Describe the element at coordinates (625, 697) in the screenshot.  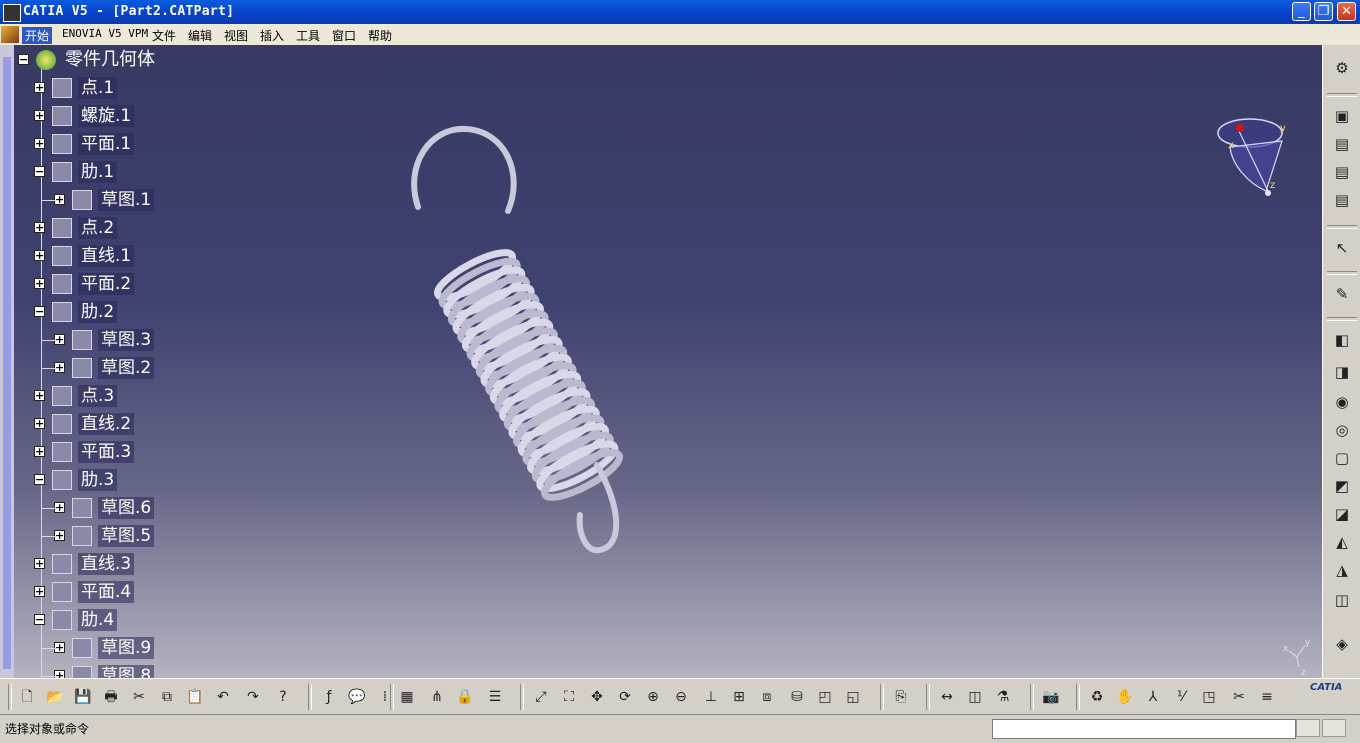
I see `rotate-icon: ⟳` at that location.